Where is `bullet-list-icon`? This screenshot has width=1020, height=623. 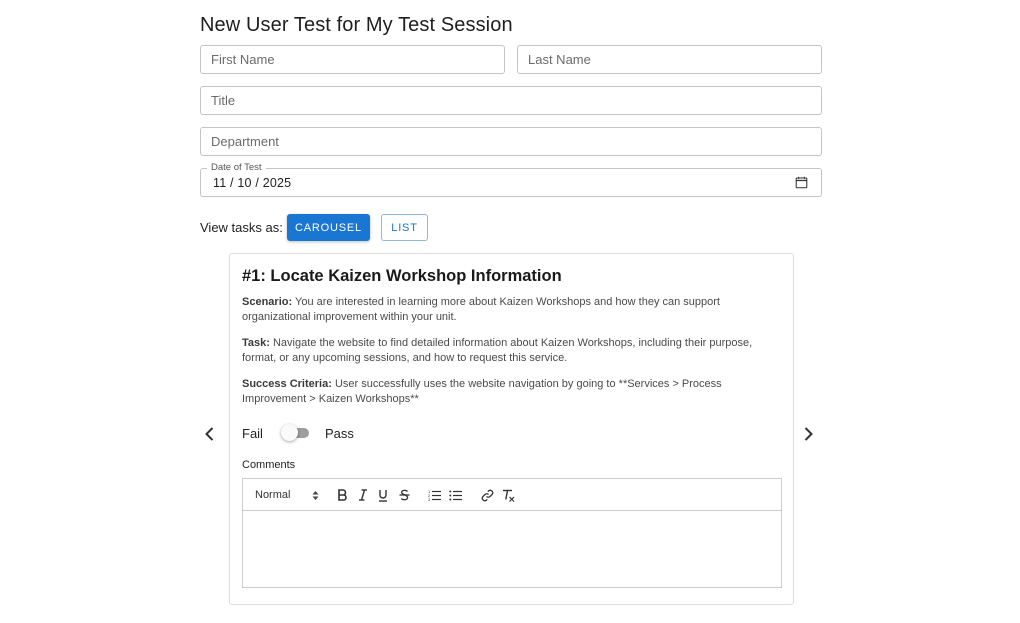 bullet-list-icon is located at coordinates (455, 495).